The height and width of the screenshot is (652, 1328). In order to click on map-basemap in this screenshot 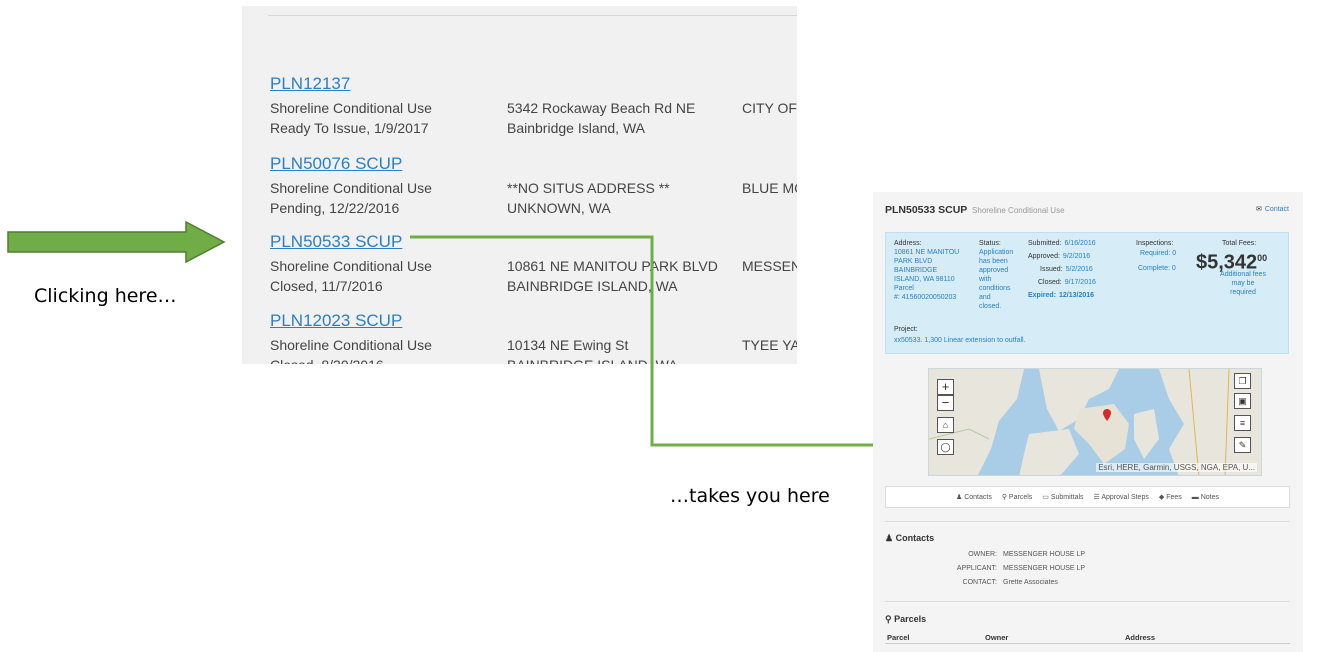, I will do `click(1095, 422)`.